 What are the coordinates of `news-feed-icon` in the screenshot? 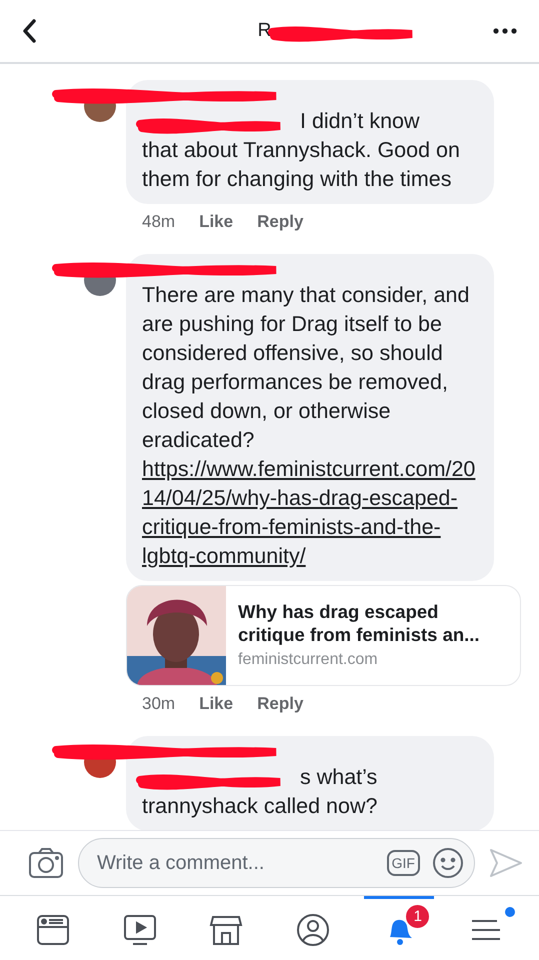 It's located at (53, 929).